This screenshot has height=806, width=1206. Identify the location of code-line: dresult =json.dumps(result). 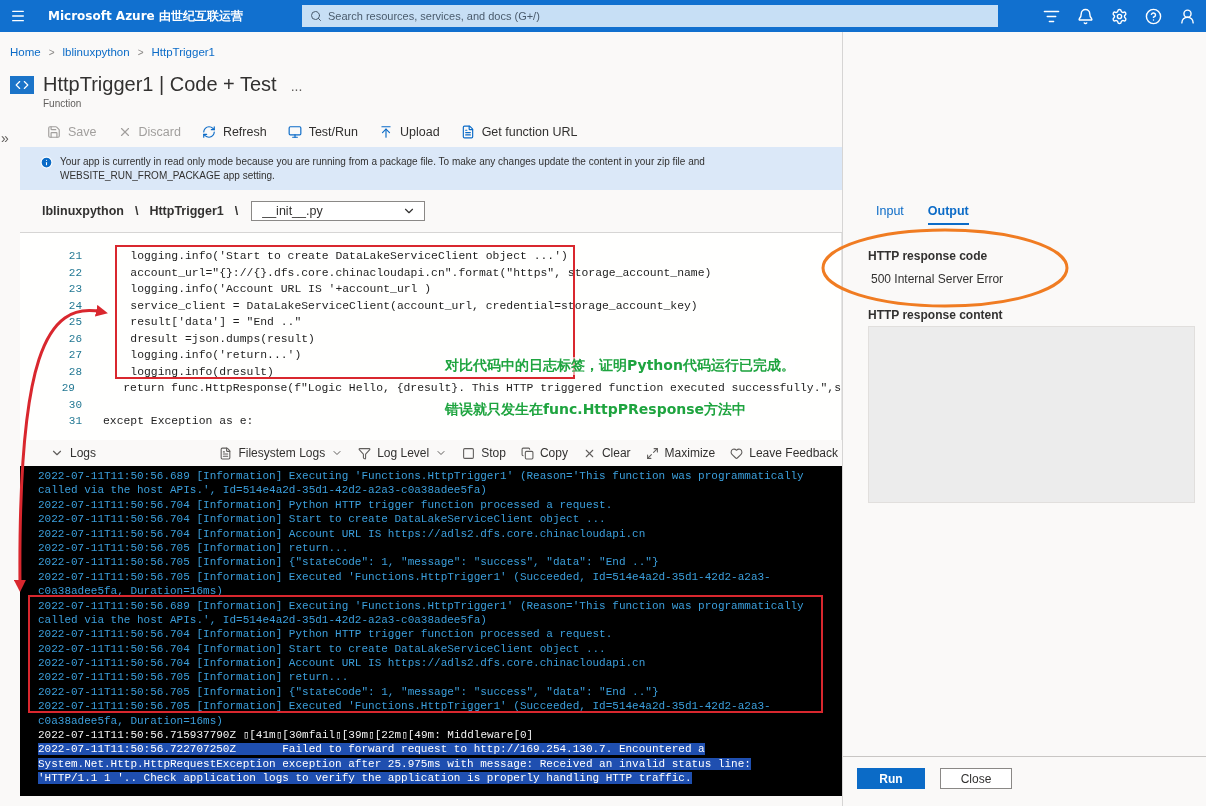
(222, 338).